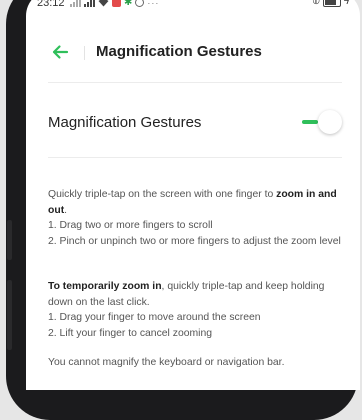  I want to click on header-separator, so click(84, 53).